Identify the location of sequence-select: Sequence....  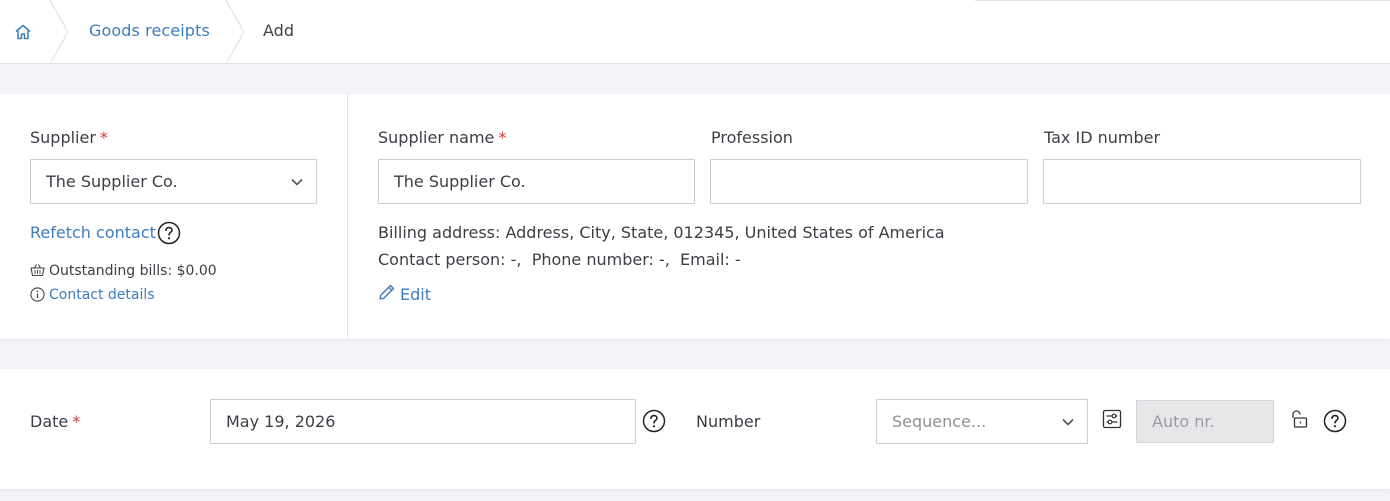
(982, 421).